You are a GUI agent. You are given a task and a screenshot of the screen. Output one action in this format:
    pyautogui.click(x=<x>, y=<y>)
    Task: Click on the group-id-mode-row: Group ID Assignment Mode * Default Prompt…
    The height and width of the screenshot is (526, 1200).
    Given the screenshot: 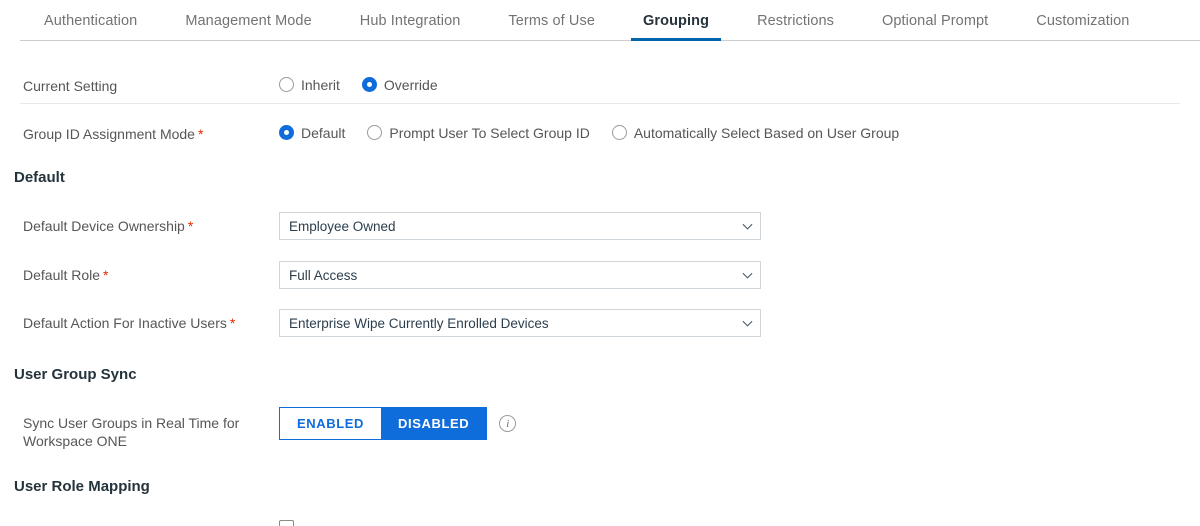 What is the action you would take?
    pyautogui.click(x=600, y=132)
    